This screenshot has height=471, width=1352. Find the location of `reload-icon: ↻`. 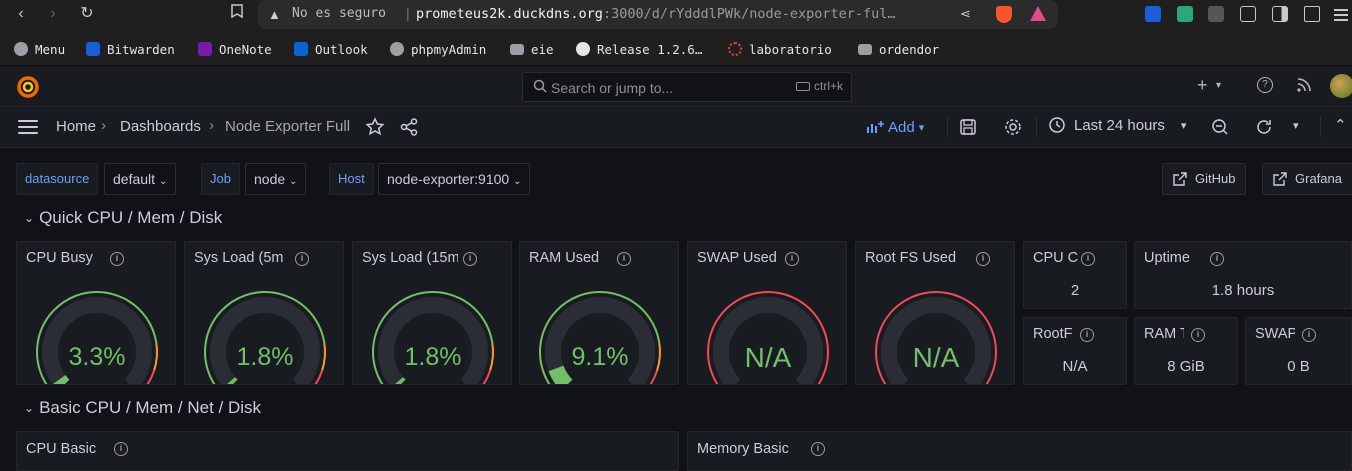

reload-icon: ↻ is located at coordinates (87, 14).